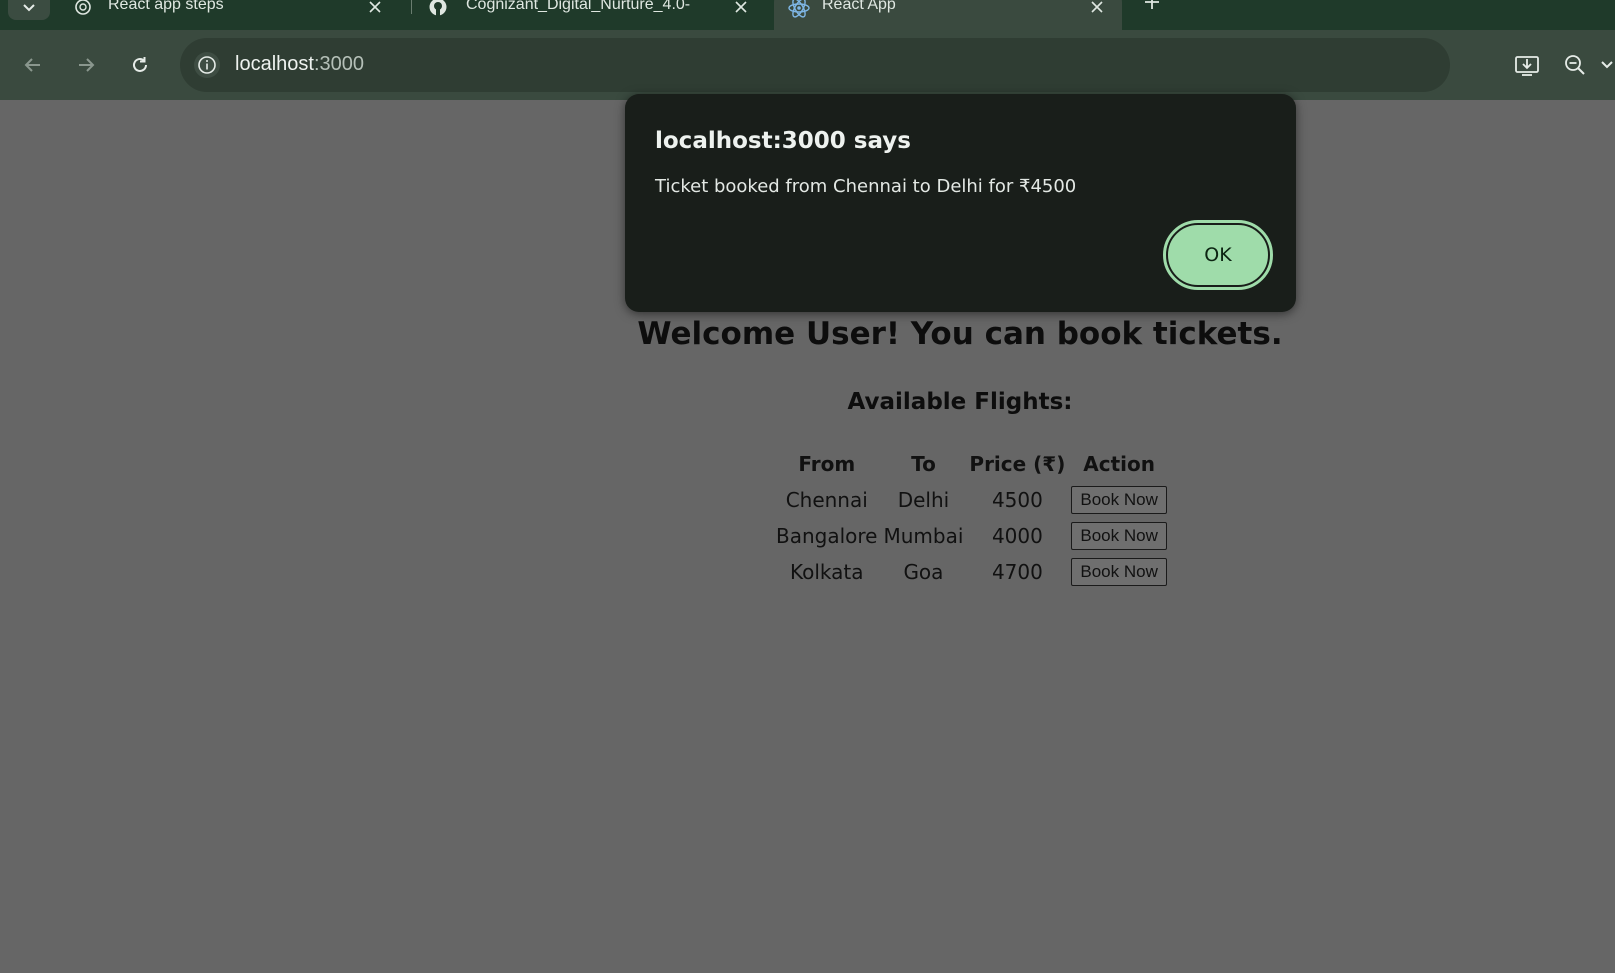  I want to click on tab-search-button, so click(29, 10).